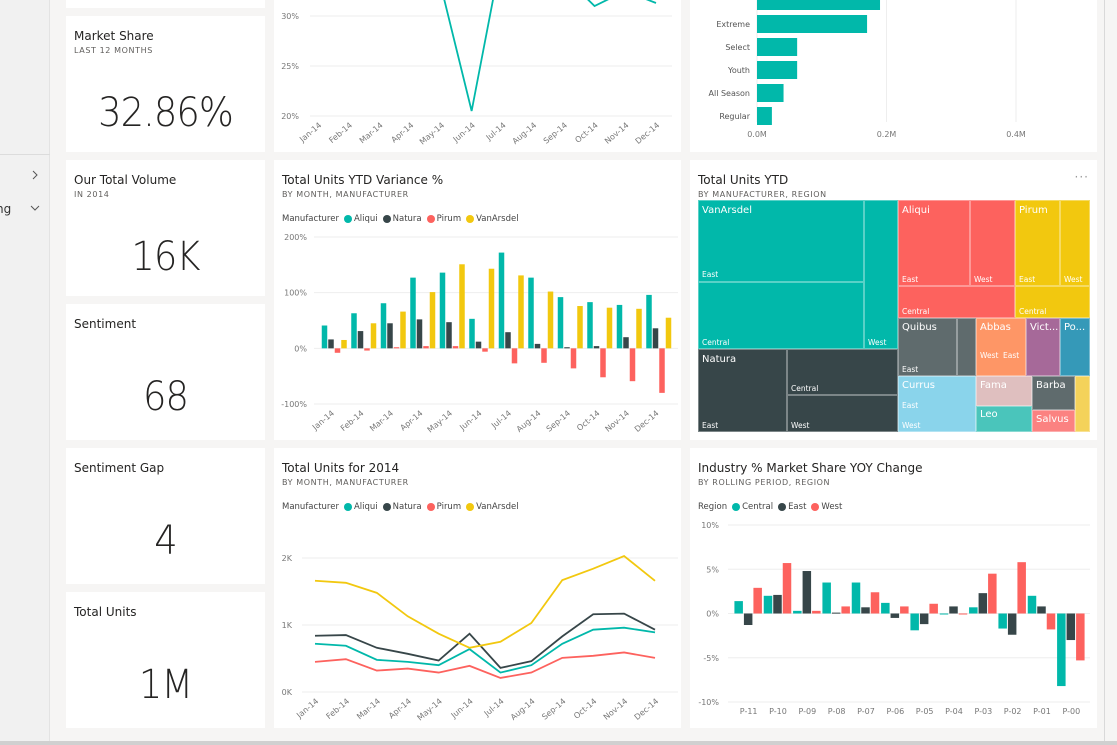 This screenshot has height=745, width=1117. Describe the element at coordinates (35, 208) in the screenshot. I see `chevron-down-icon` at that location.